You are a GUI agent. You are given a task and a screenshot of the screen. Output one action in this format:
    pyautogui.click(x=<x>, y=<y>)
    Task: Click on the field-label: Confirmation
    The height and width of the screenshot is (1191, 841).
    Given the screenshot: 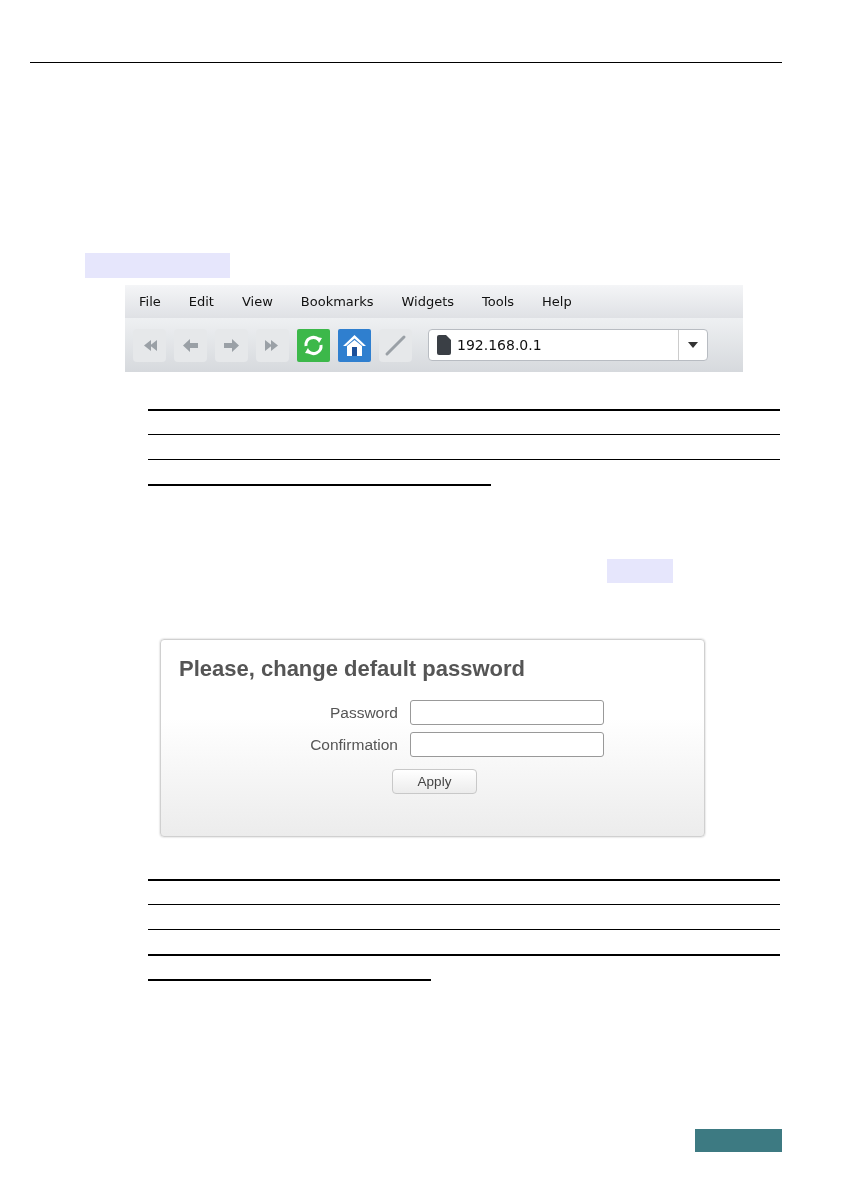 What is the action you would take?
    pyautogui.click(x=353, y=744)
    